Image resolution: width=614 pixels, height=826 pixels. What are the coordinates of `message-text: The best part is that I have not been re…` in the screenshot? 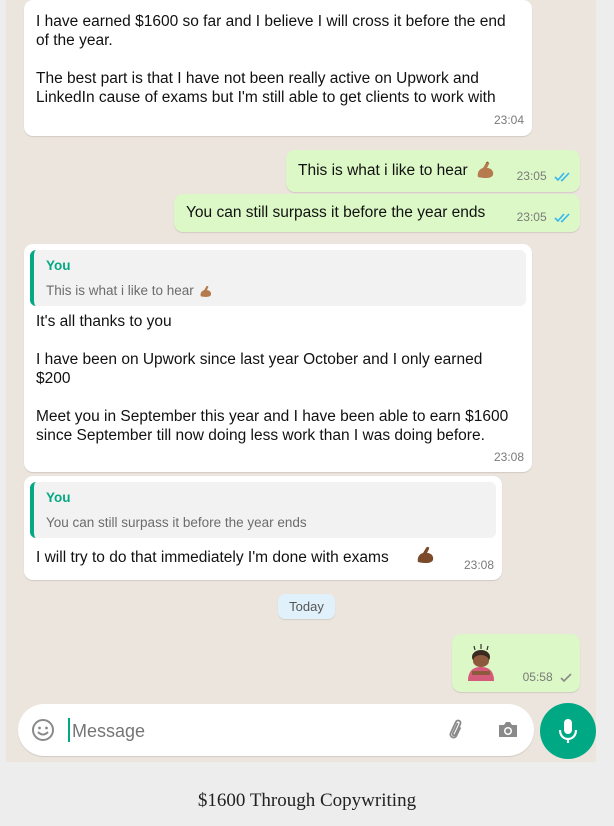 It's located at (266, 88).